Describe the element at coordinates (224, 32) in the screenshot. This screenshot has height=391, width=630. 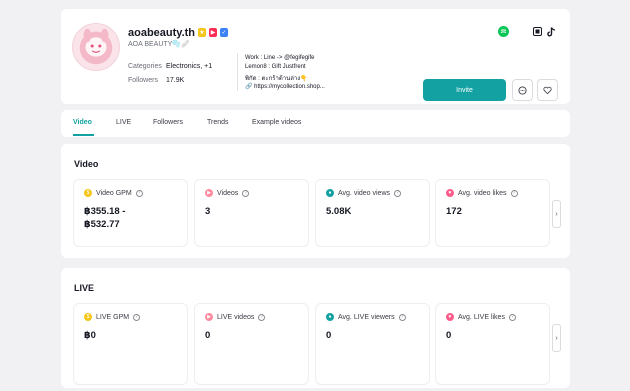
I see `verified-badge-icon: ✓` at that location.